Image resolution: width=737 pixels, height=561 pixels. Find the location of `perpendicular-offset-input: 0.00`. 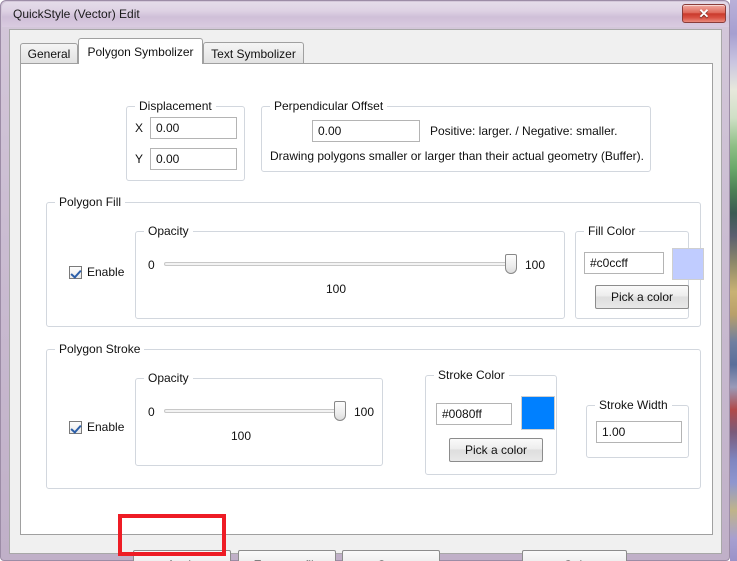

perpendicular-offset-input: 0.00 is located at coordinates (366, 131).